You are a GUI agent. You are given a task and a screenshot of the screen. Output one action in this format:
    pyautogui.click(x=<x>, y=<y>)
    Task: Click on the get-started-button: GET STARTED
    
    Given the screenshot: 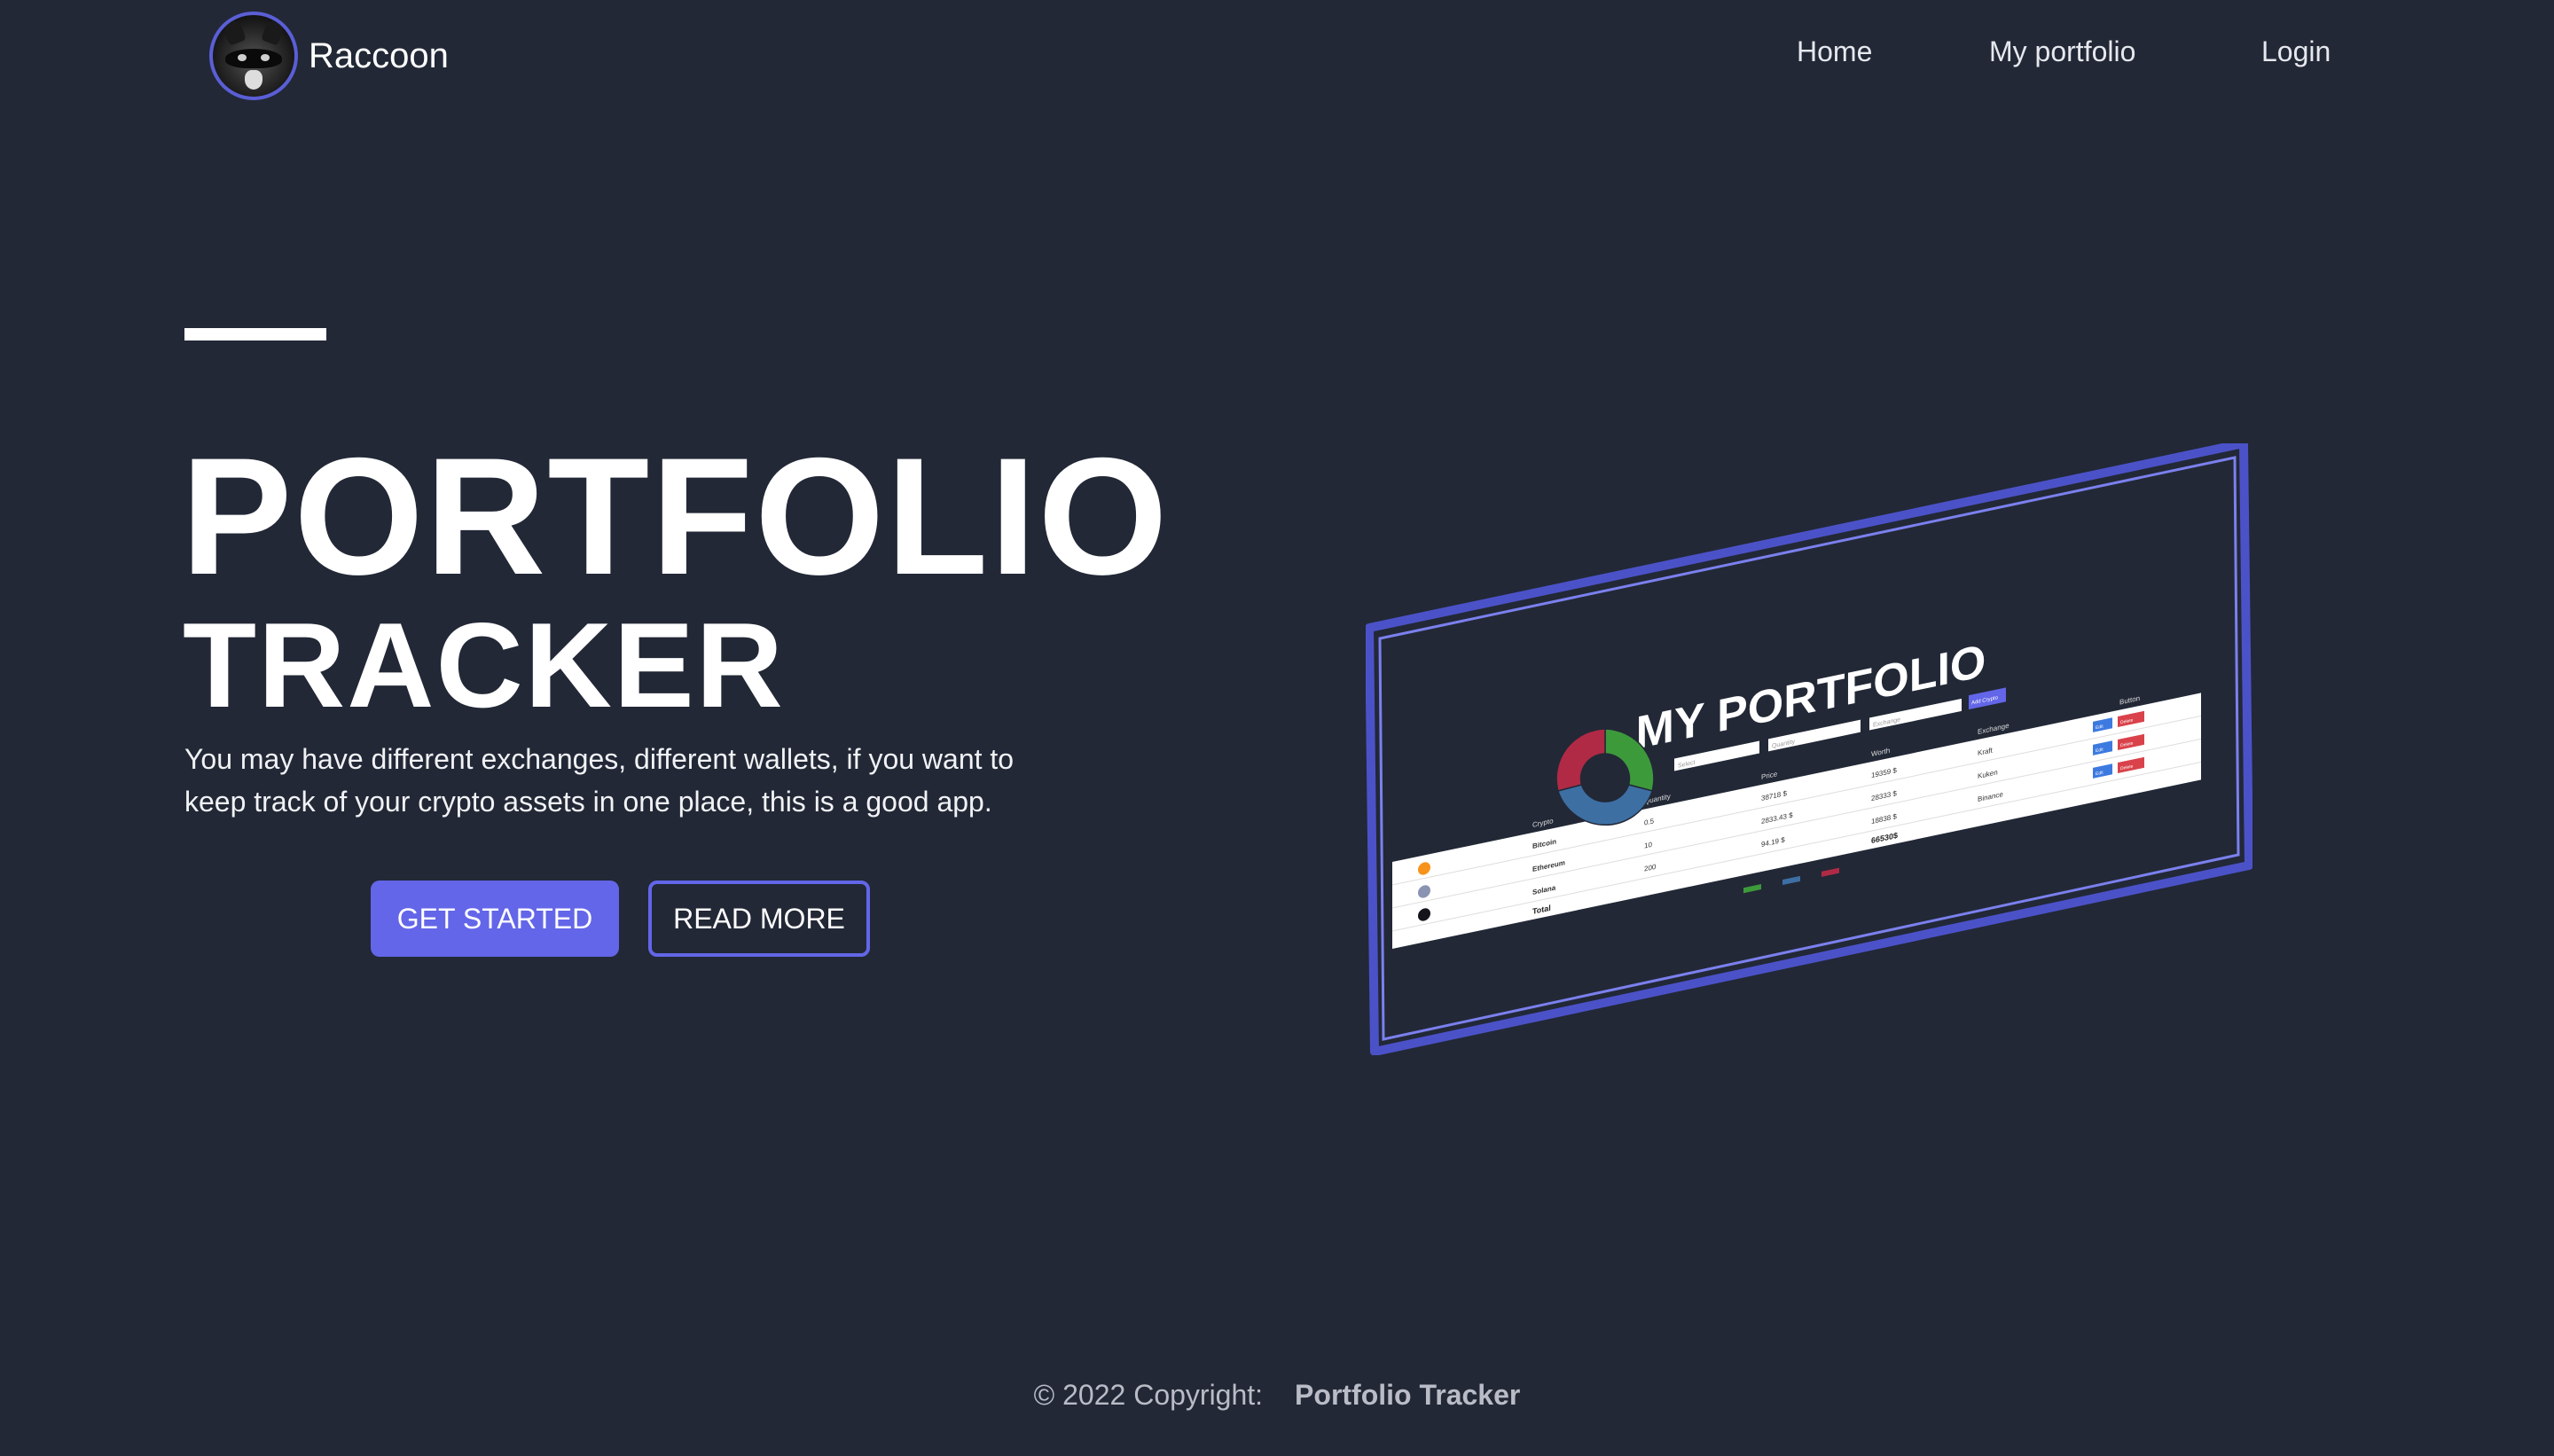 What is the action you would take?
    pyautogui.click(x=495, y=919)
    